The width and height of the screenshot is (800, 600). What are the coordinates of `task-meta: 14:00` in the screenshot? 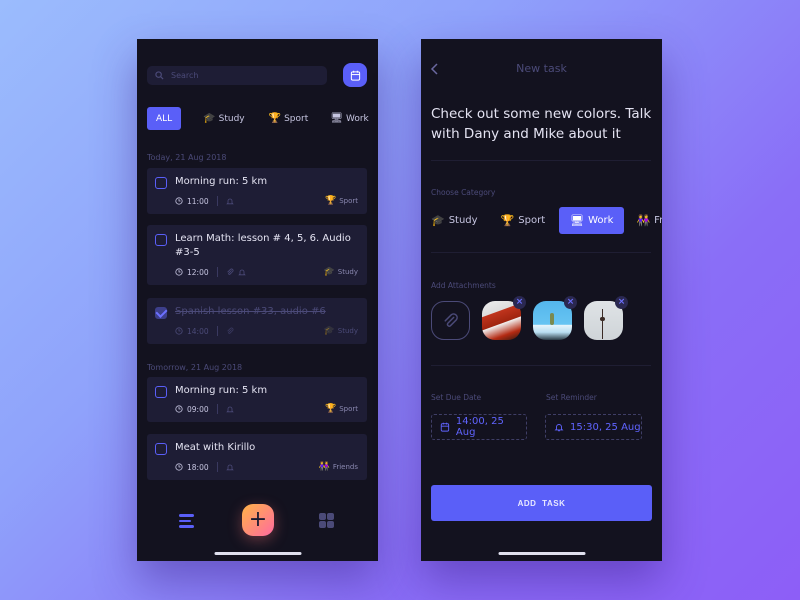 It's located at (206, 331).